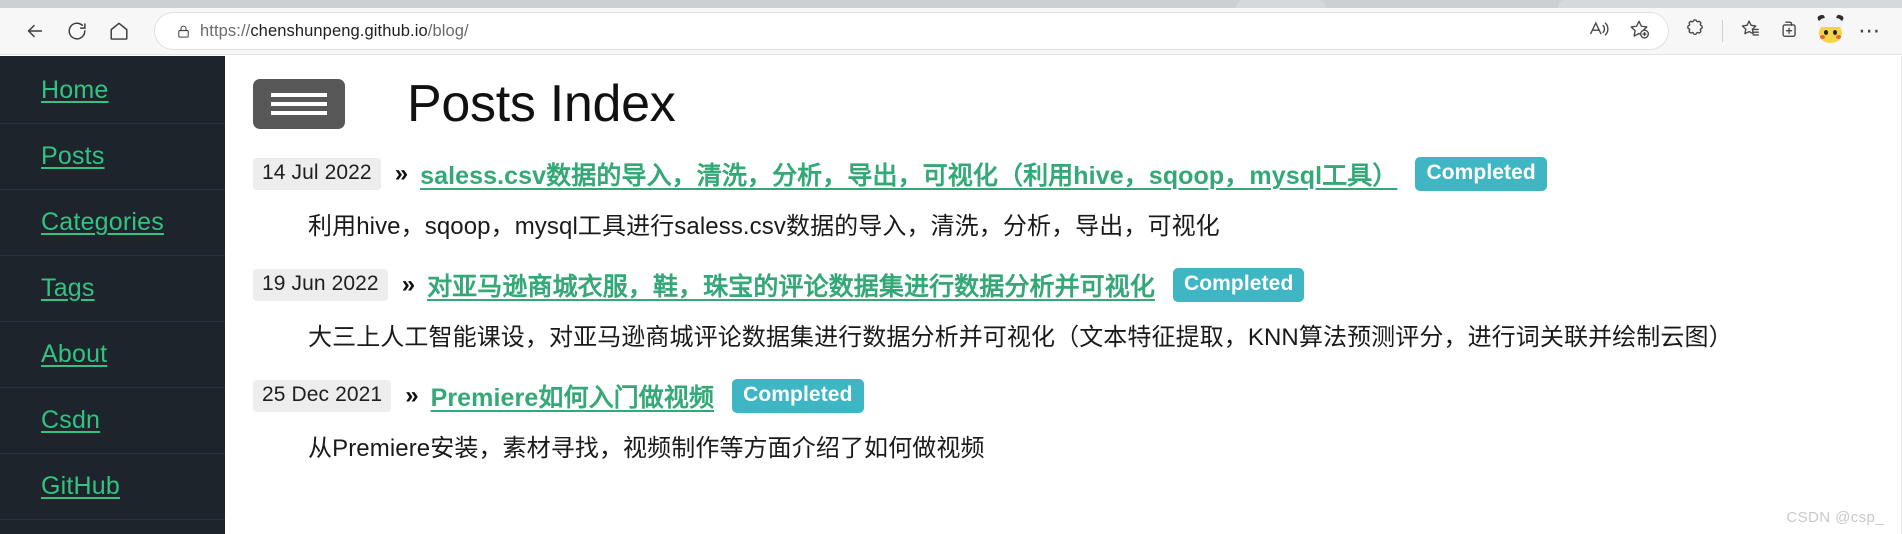 The width and height of the screenshot is (1902, 534). Describe the element at coordinates (112, 421) in the screenshot. I see `sidebar-item-csdn: Csdn` at that location.